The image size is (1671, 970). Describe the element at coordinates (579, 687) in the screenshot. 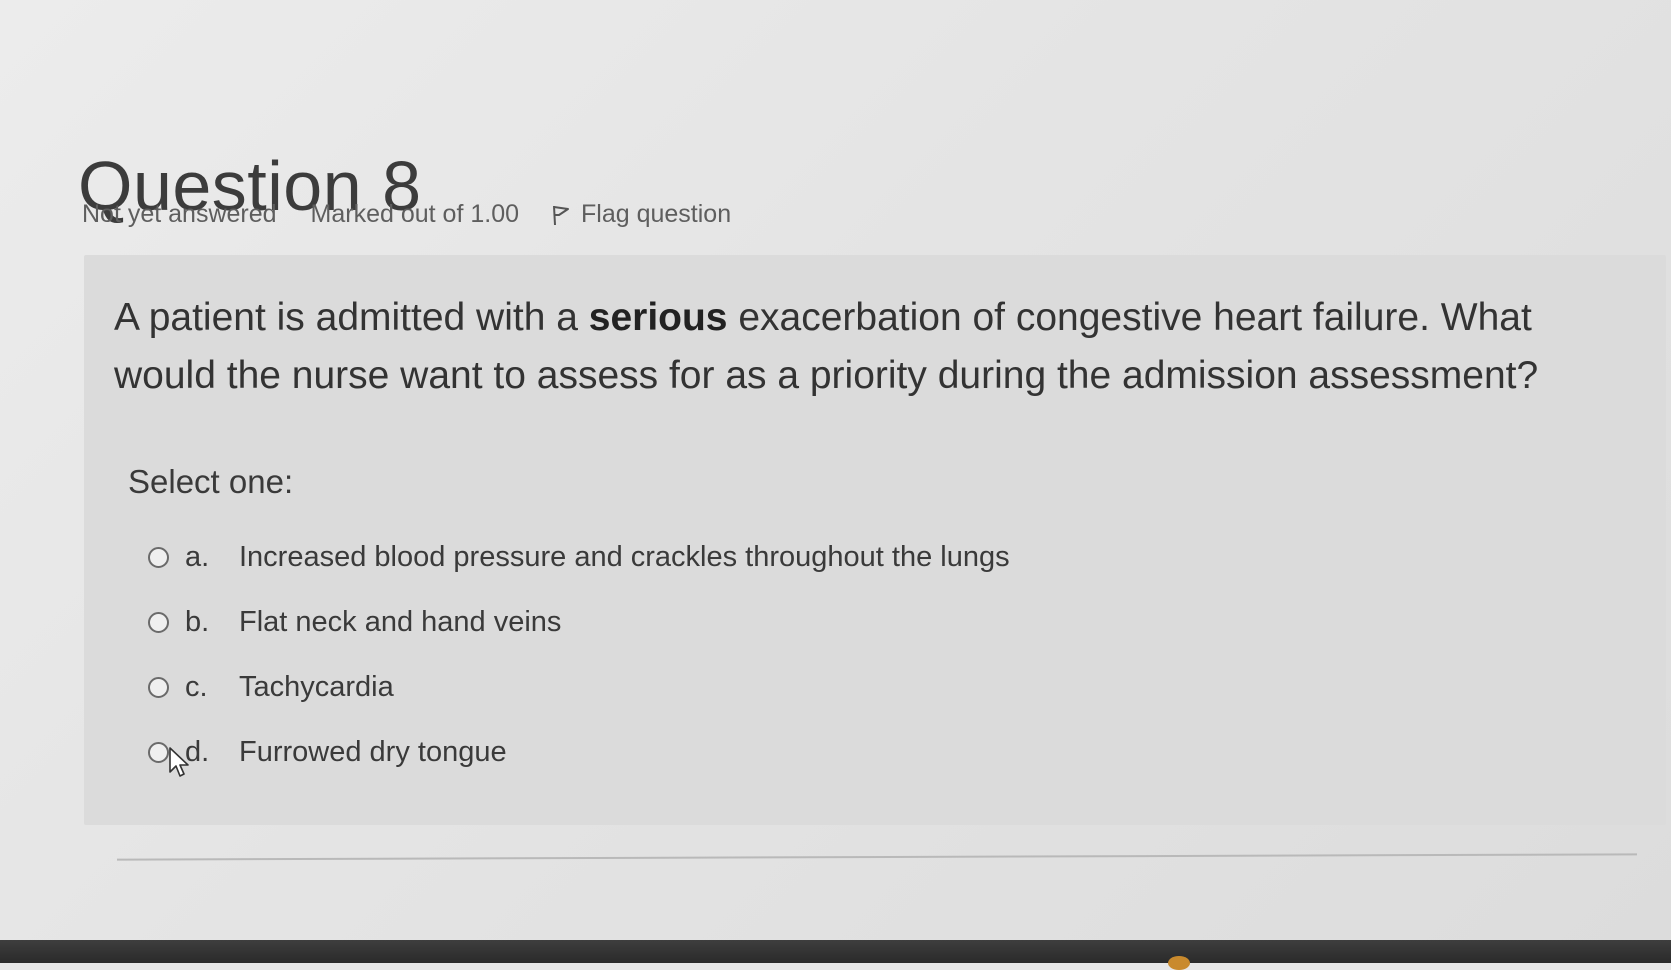

I see `answer-option-c: c. Tachycardia` at that location.